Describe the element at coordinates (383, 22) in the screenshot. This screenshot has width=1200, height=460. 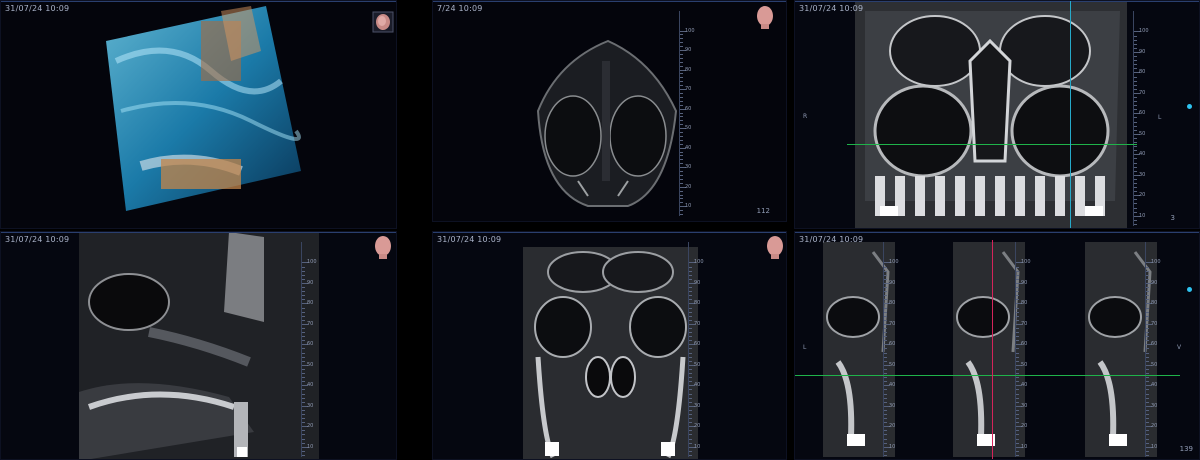
I see `volume-cube-icon` at that location.